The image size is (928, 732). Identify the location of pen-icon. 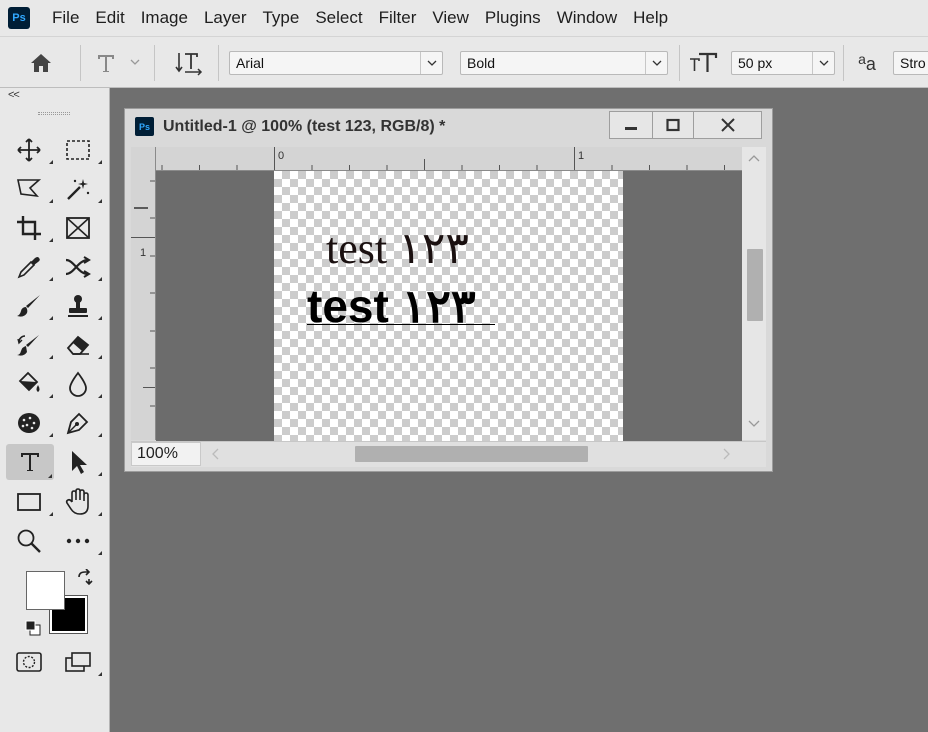
(77, 423).